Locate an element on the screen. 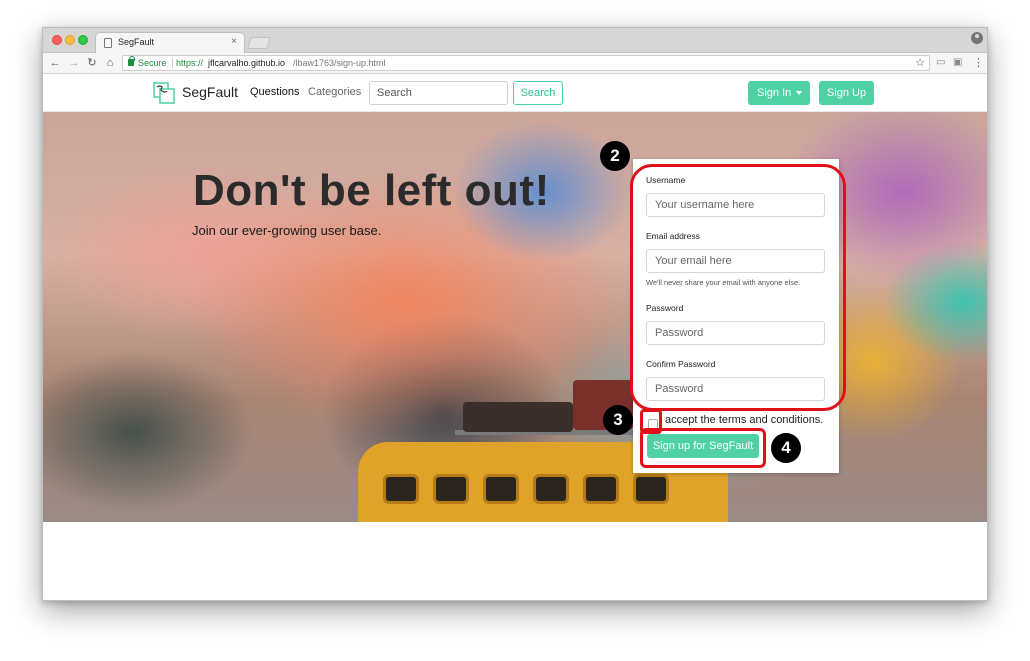 This screenshot has width=1030, height=661. sign-in-button: Sign In is located at coordinates (779, 93).